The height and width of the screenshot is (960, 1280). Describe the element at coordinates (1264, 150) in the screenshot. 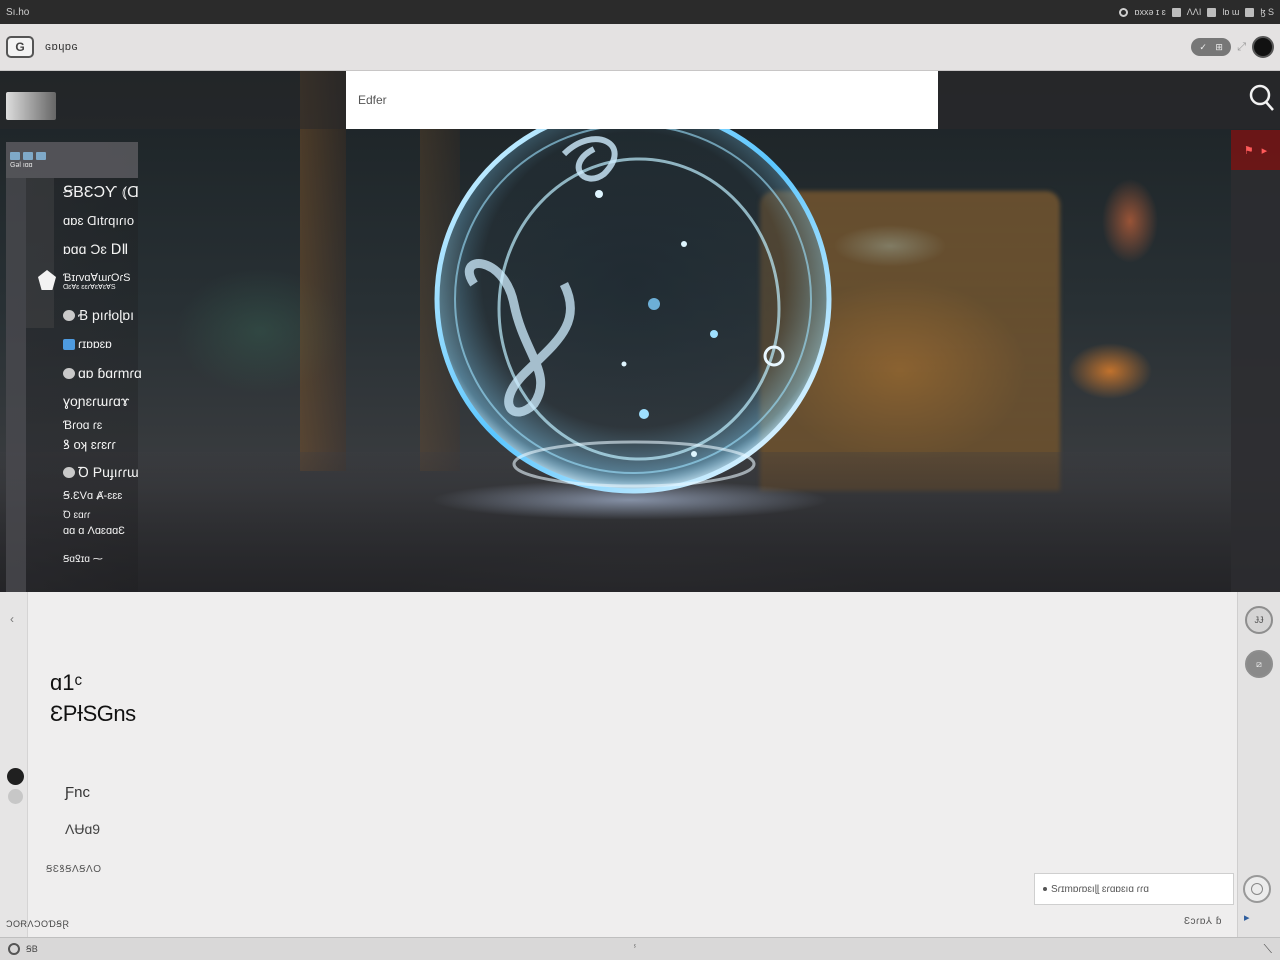

I see `alert-arrow-icon: ▸` at that location.